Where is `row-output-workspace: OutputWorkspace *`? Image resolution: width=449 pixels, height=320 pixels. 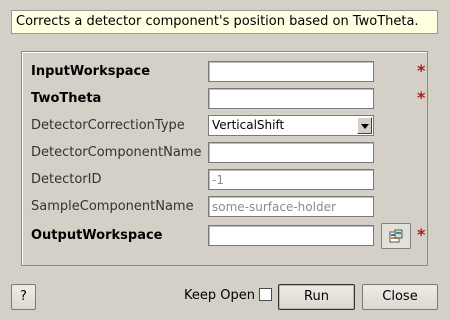 row-output-workspace: OutputWorkspace * is located at coordinates (224, 236).